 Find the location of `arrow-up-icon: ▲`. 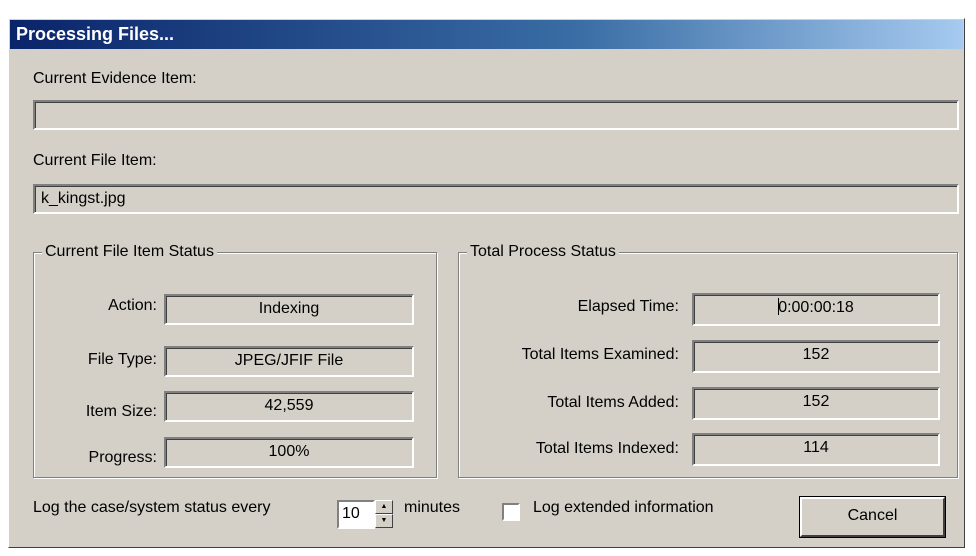

arrow-up-icon: ▲ is located at coordinates (384, 506).